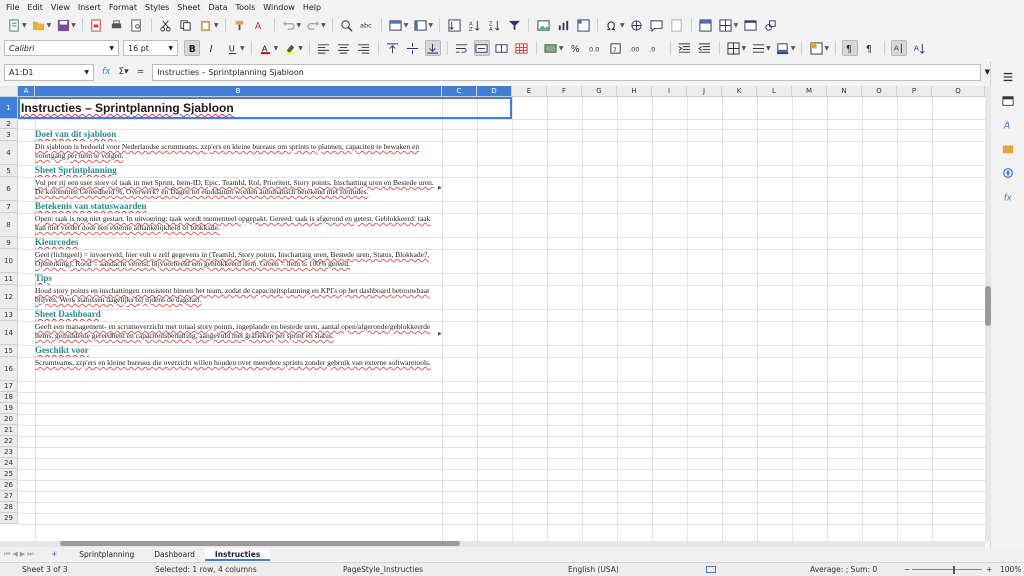  Describe the element at coordinates (192, 48) in the screenshot. I see `bold-icon: B` at that location.